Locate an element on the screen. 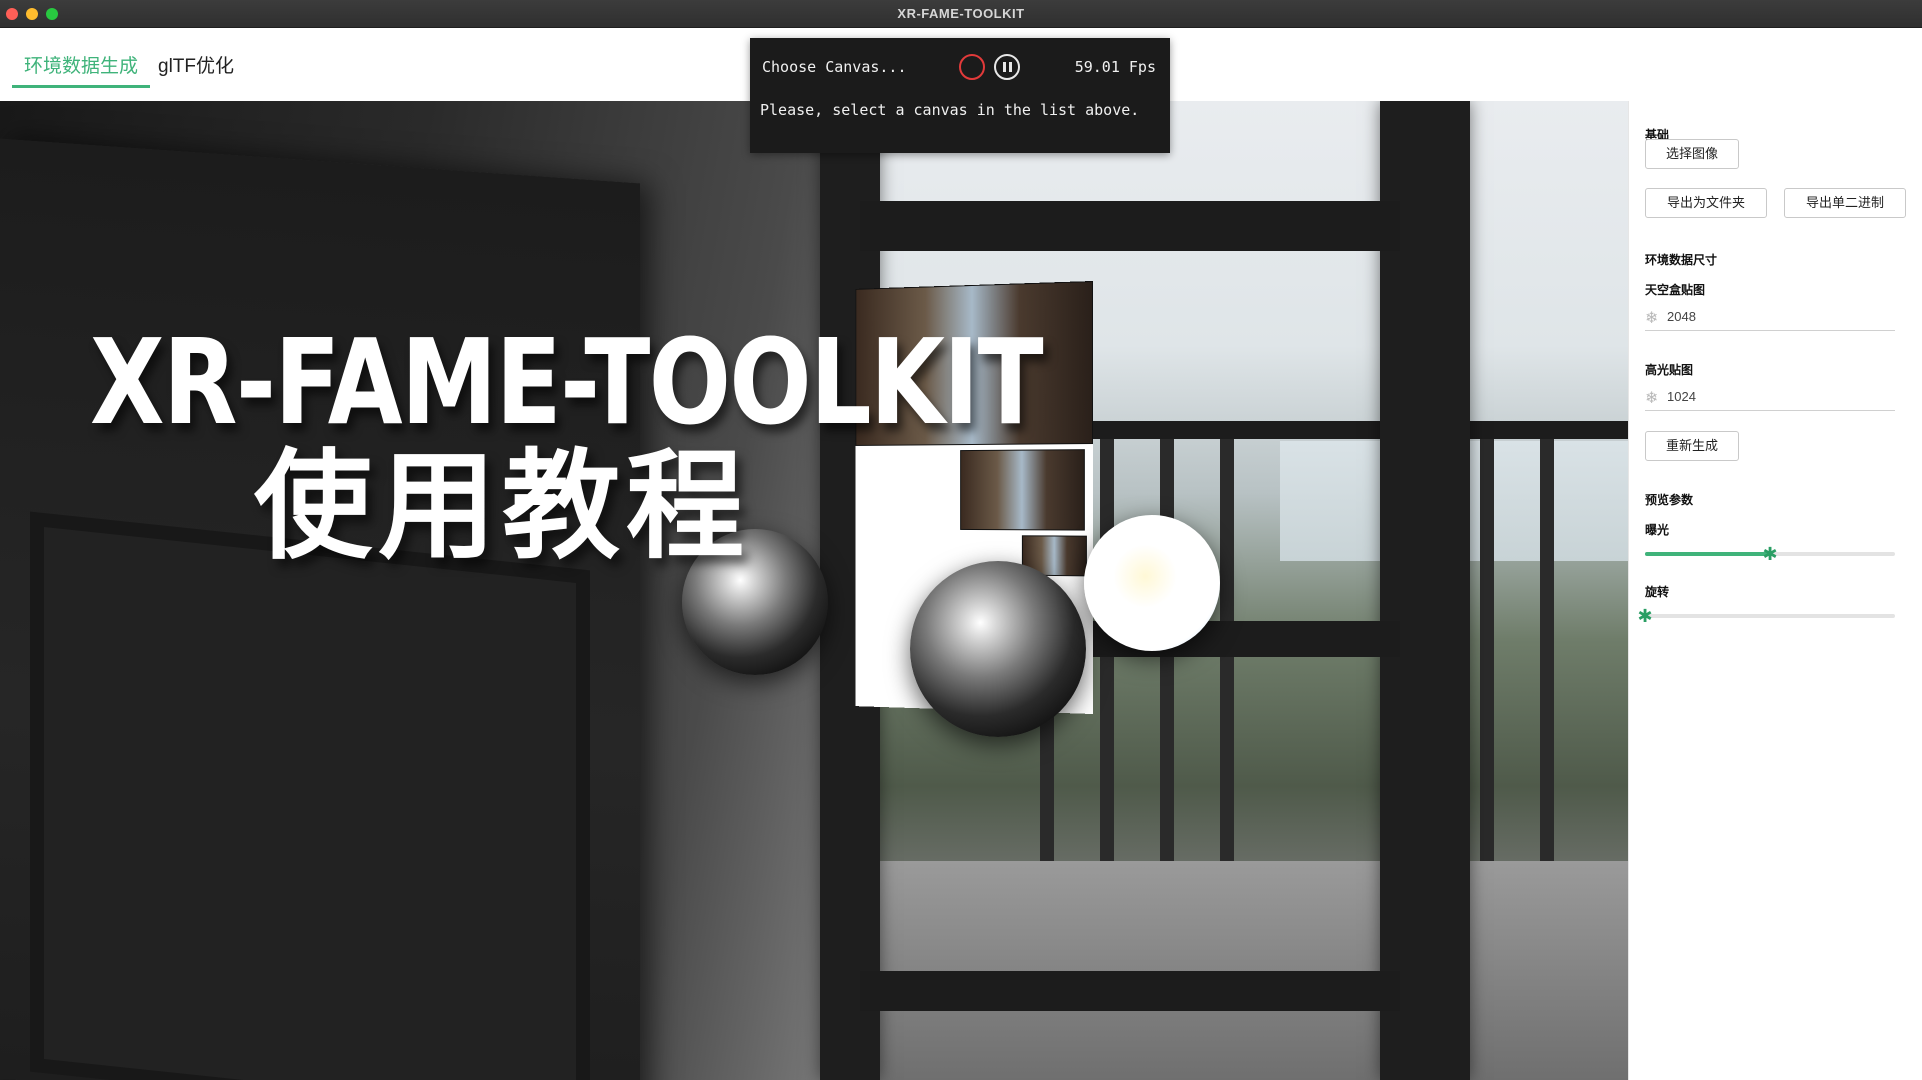 This screenshot has height=1080, width=1922. tutorial-title-line2: 使用教程 is located at coordinates (502, 505).